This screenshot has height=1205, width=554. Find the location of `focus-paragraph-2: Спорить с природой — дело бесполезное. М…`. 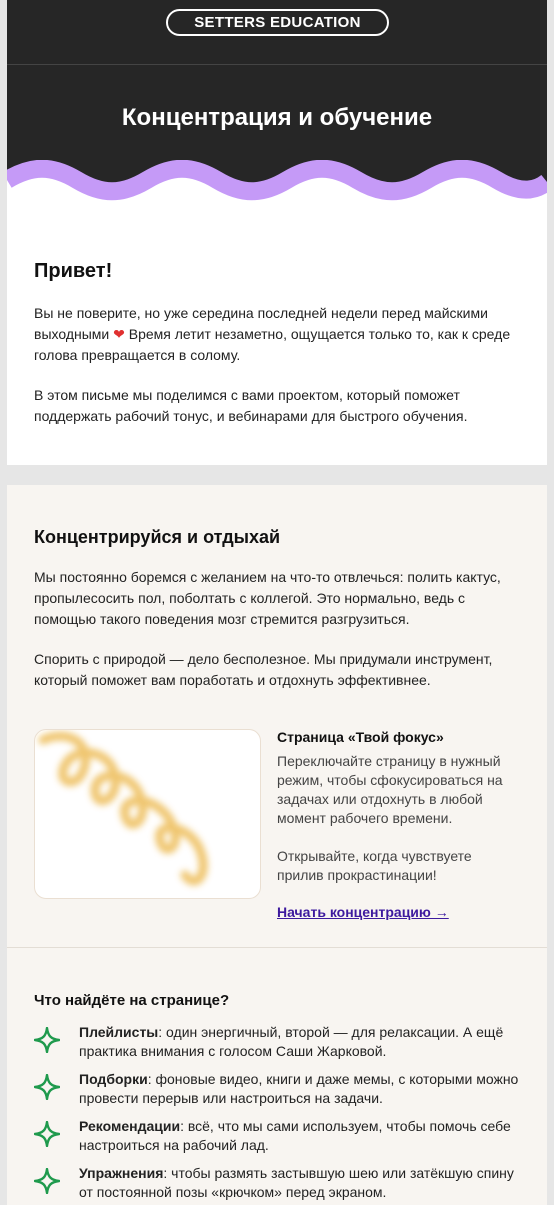

focus-paragraph-2: Спорить с природой — дело бесполезное. М… is located at coordinates (263, 669).